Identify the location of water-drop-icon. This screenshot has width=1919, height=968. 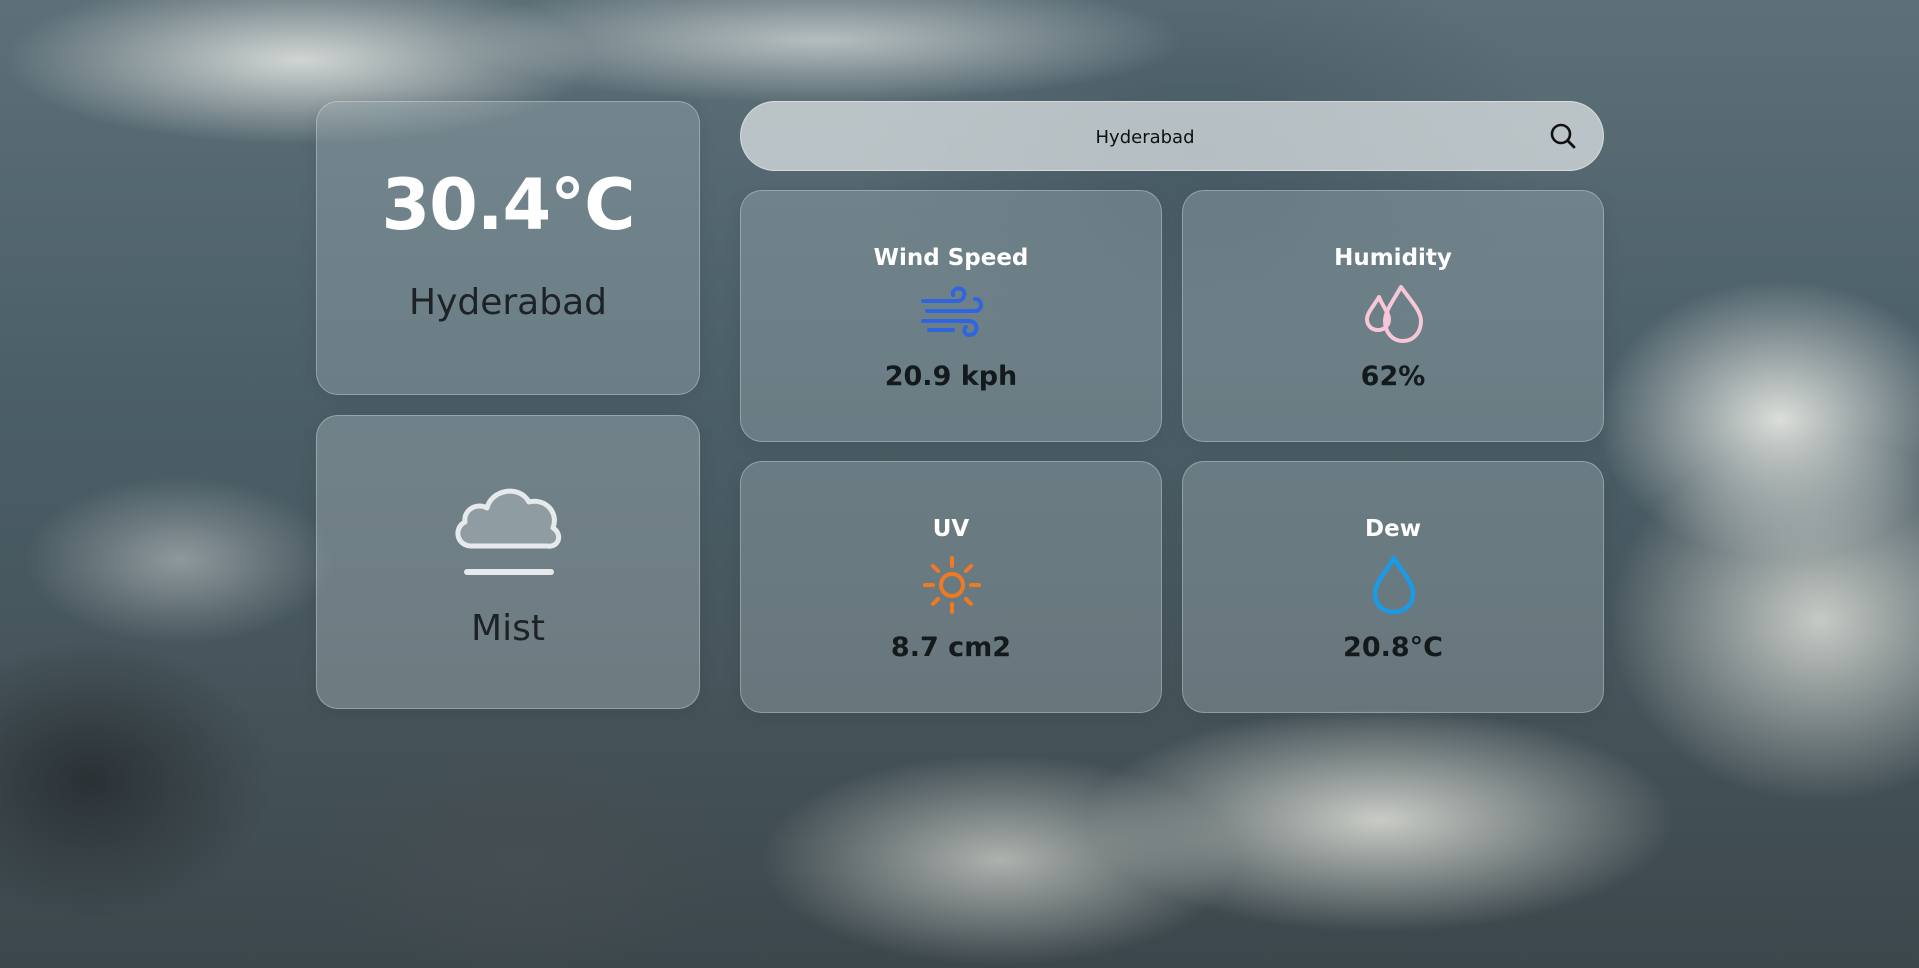
(1394, 585).